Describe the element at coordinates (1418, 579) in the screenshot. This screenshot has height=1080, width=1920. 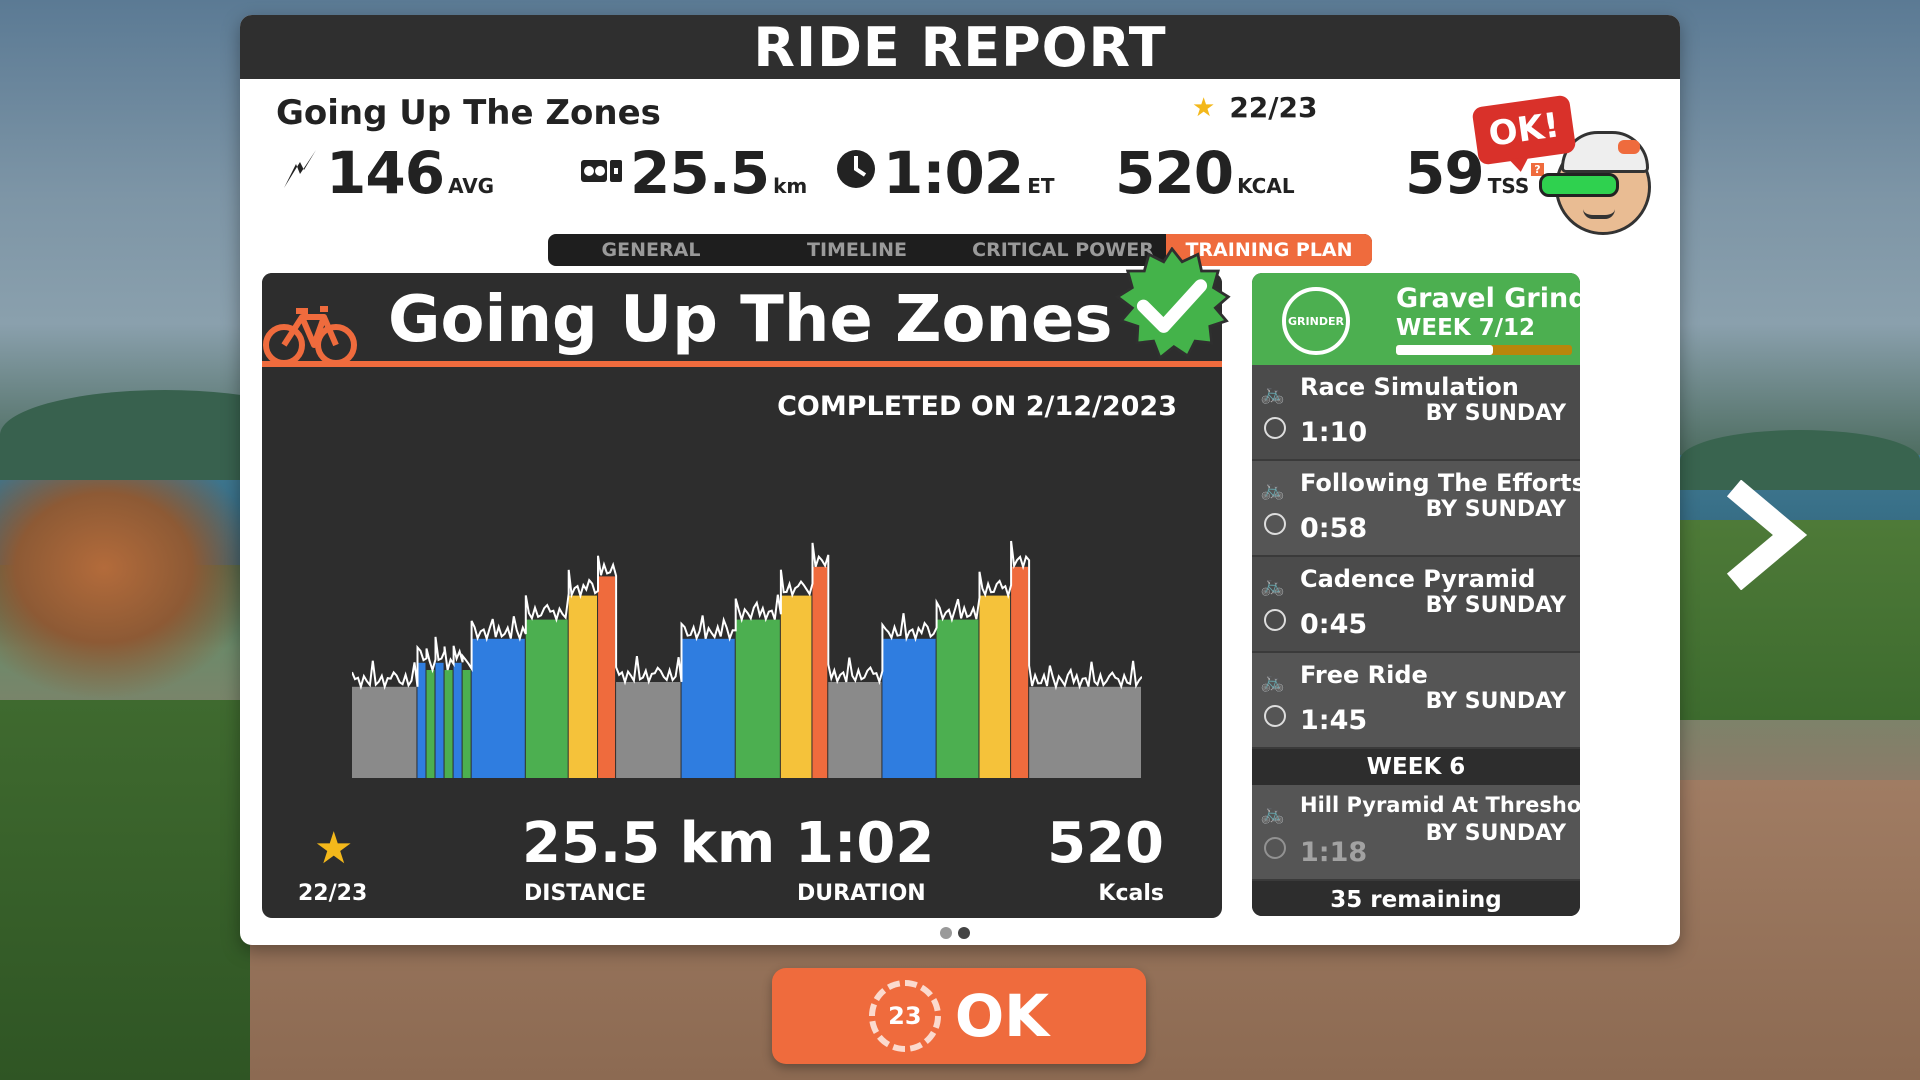
I see `plan-item-name: Cadence Pyramid` at that location.